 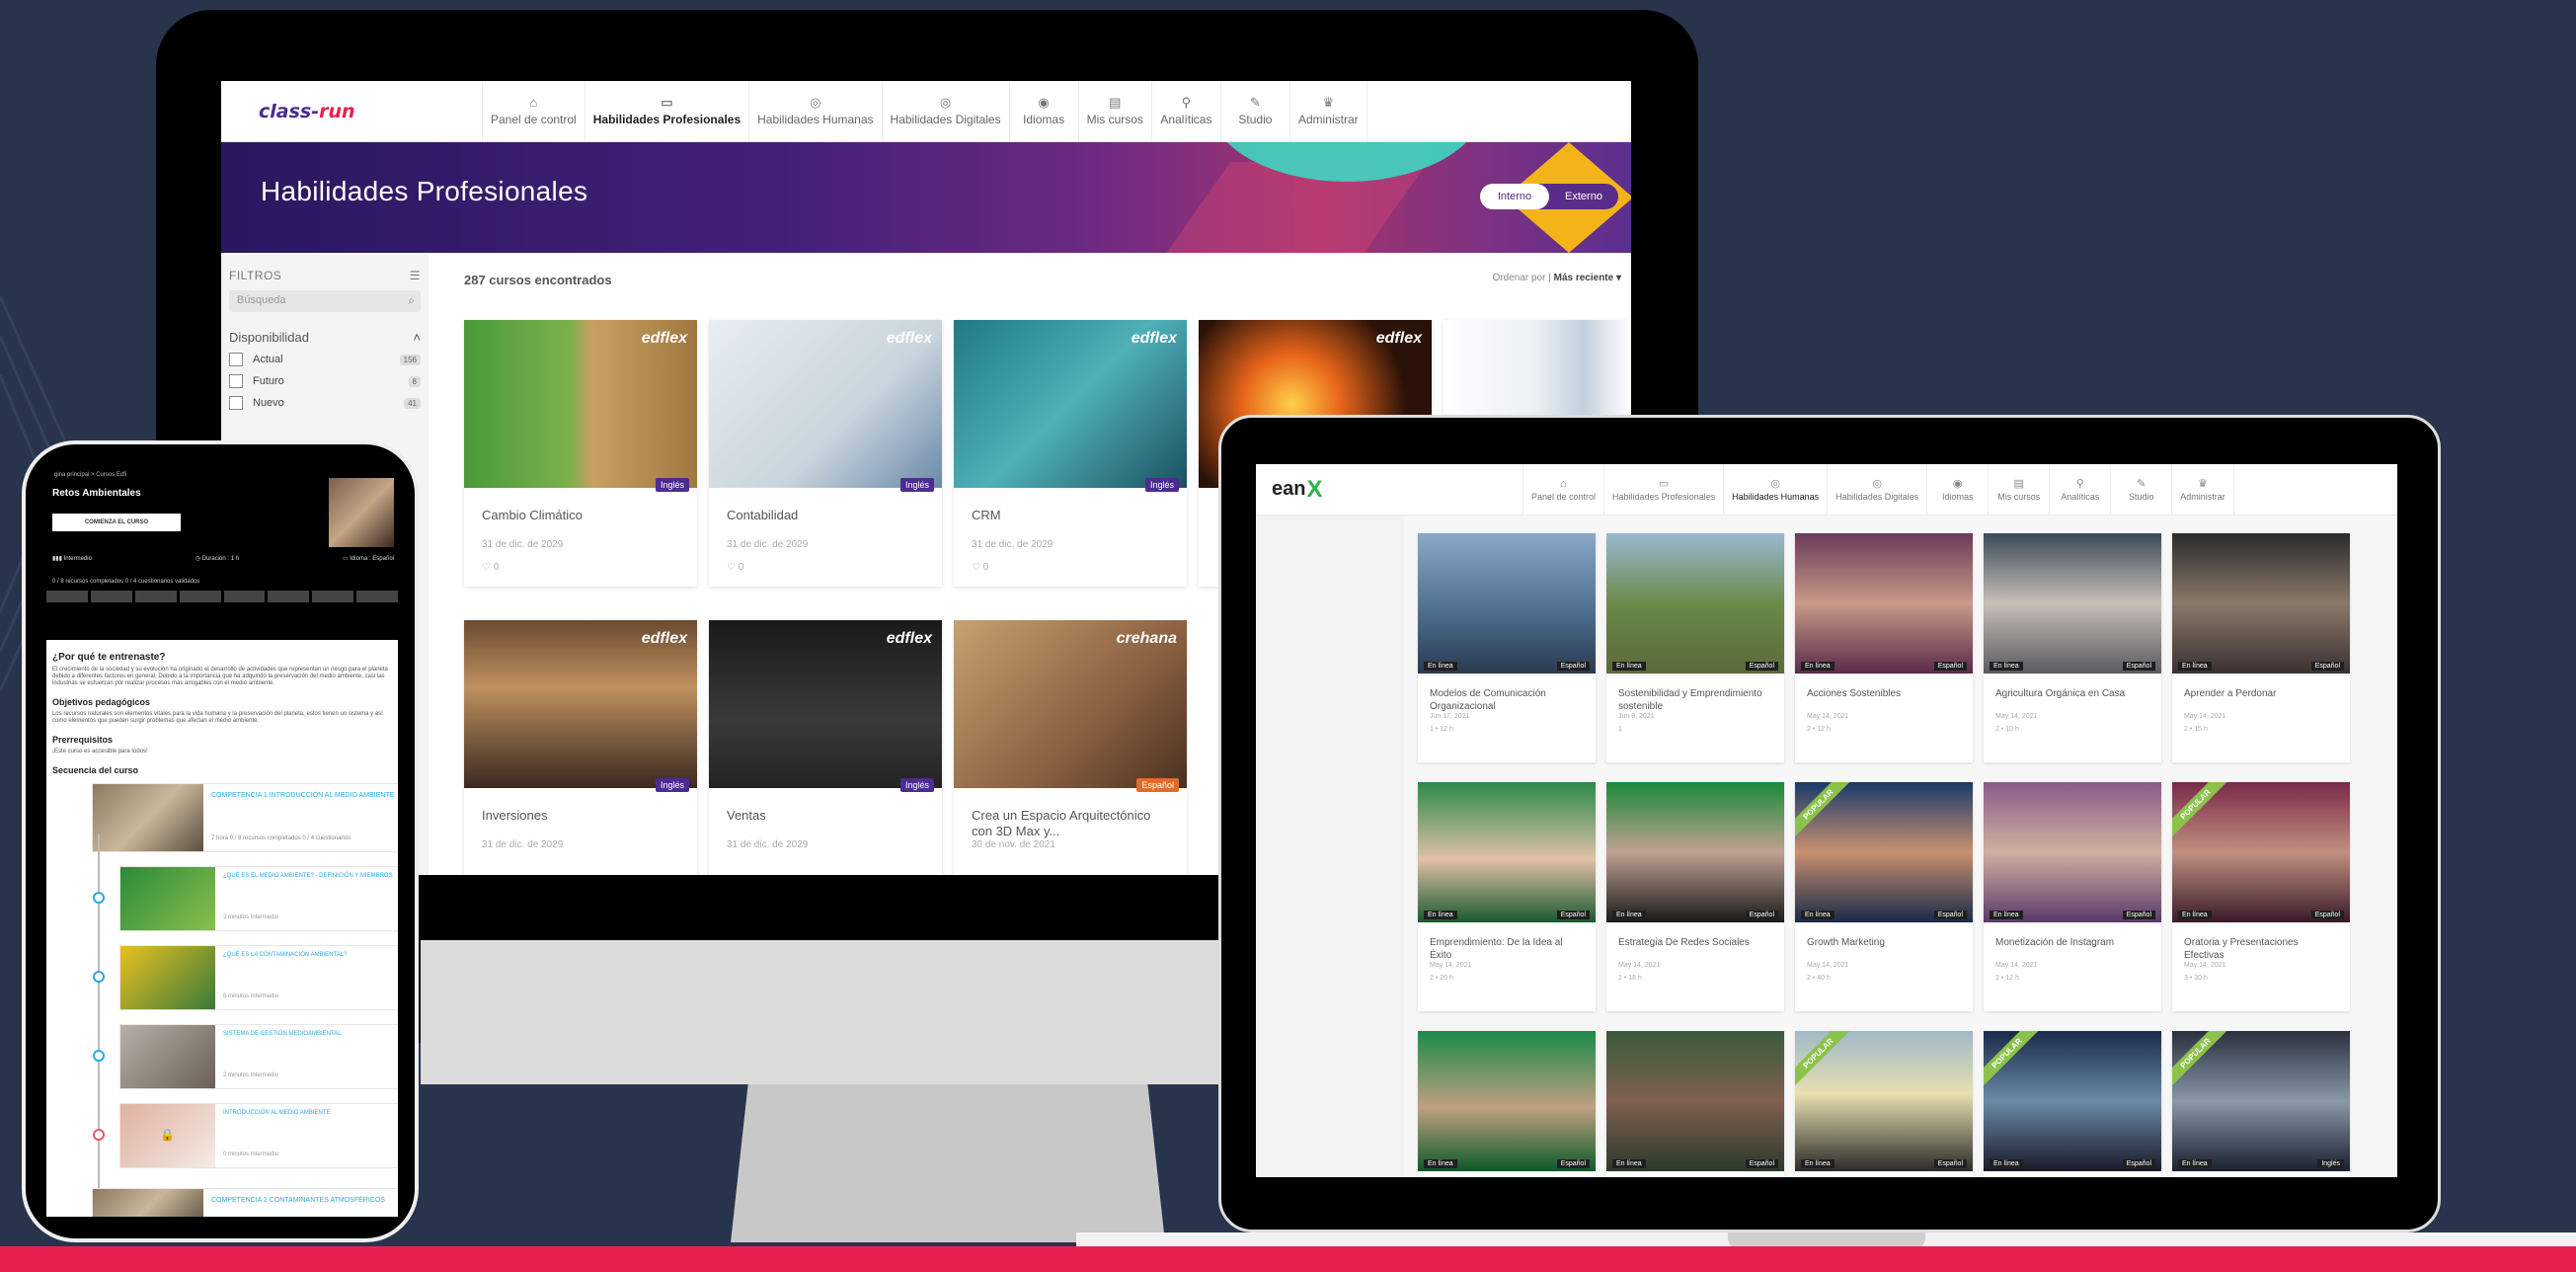 What do you see at coordinates (1013, 544) in the screenshot?
I see `course-date: 31 de dic. de 2029` at bounding box center [1013, 544].